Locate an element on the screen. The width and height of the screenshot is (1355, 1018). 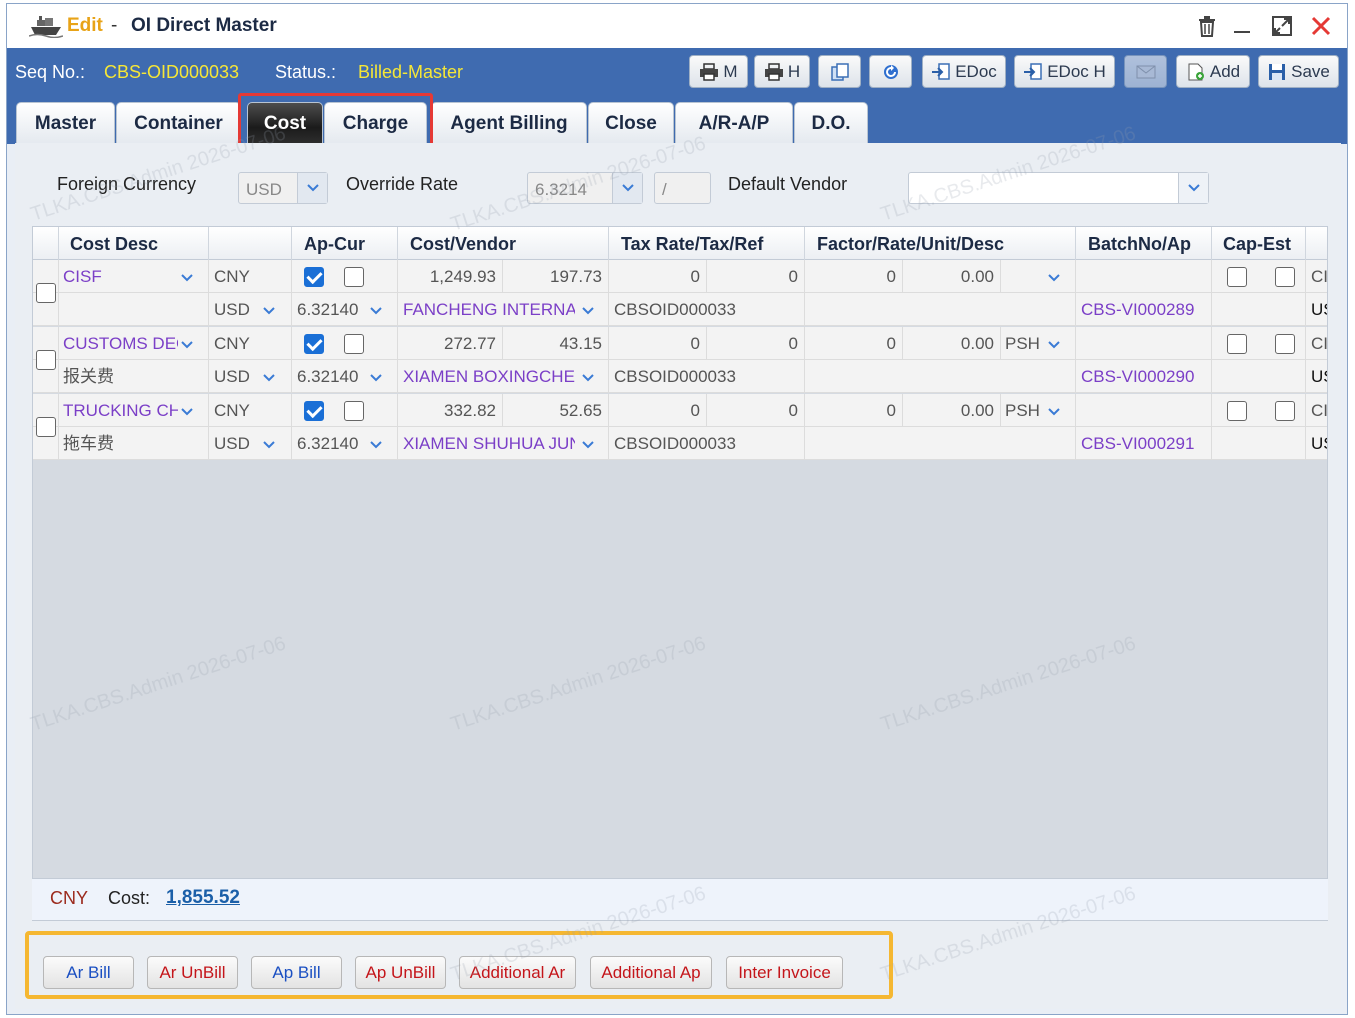
tab-close: Close is located at coordinates (631, 123).